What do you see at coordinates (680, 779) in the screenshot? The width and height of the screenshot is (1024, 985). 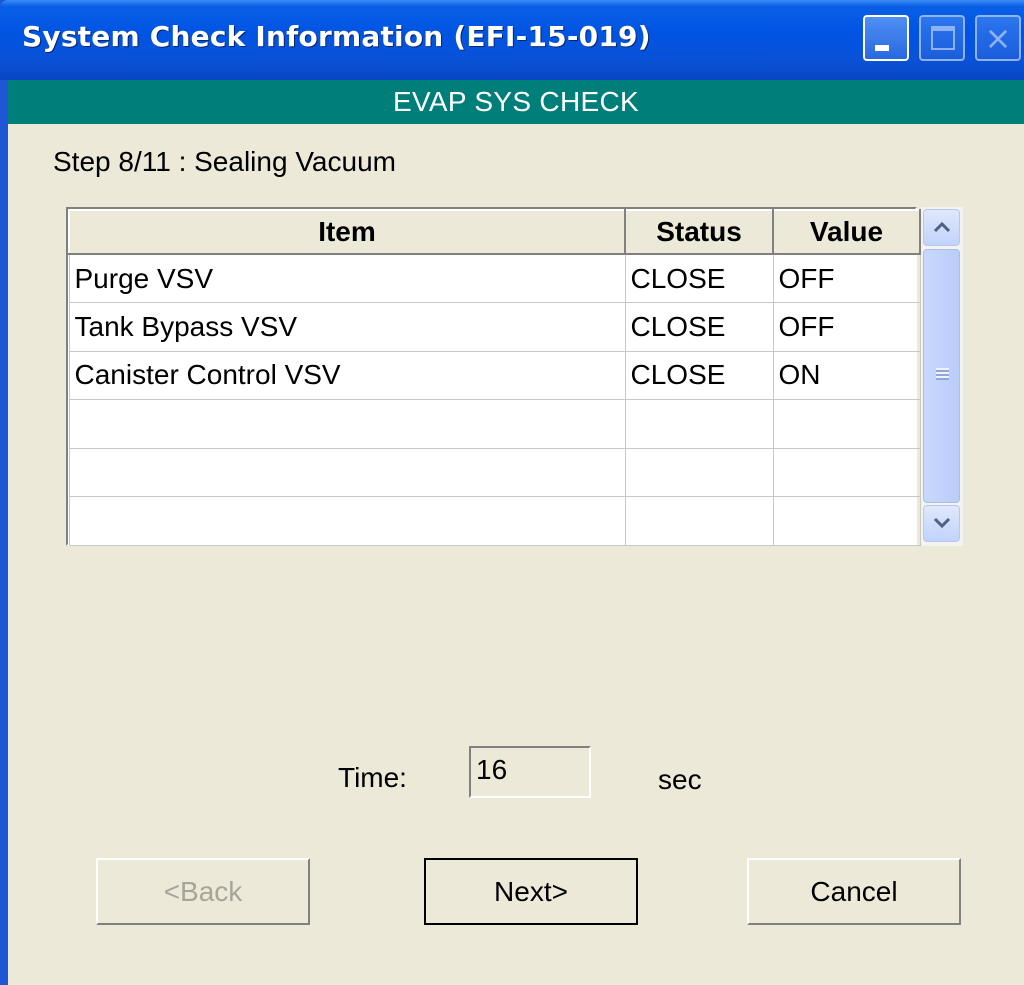 I see `time-unit-label: sec` at bounding box center [680, 779].